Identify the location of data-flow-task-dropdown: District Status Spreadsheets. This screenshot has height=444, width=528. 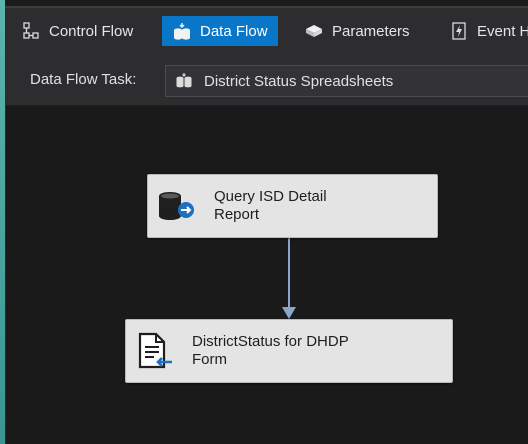
(346, 81).